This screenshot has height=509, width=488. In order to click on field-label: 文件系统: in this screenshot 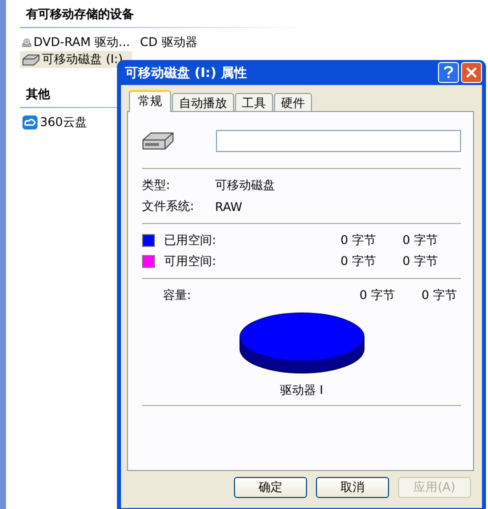, I will do `click(169, 206)`.